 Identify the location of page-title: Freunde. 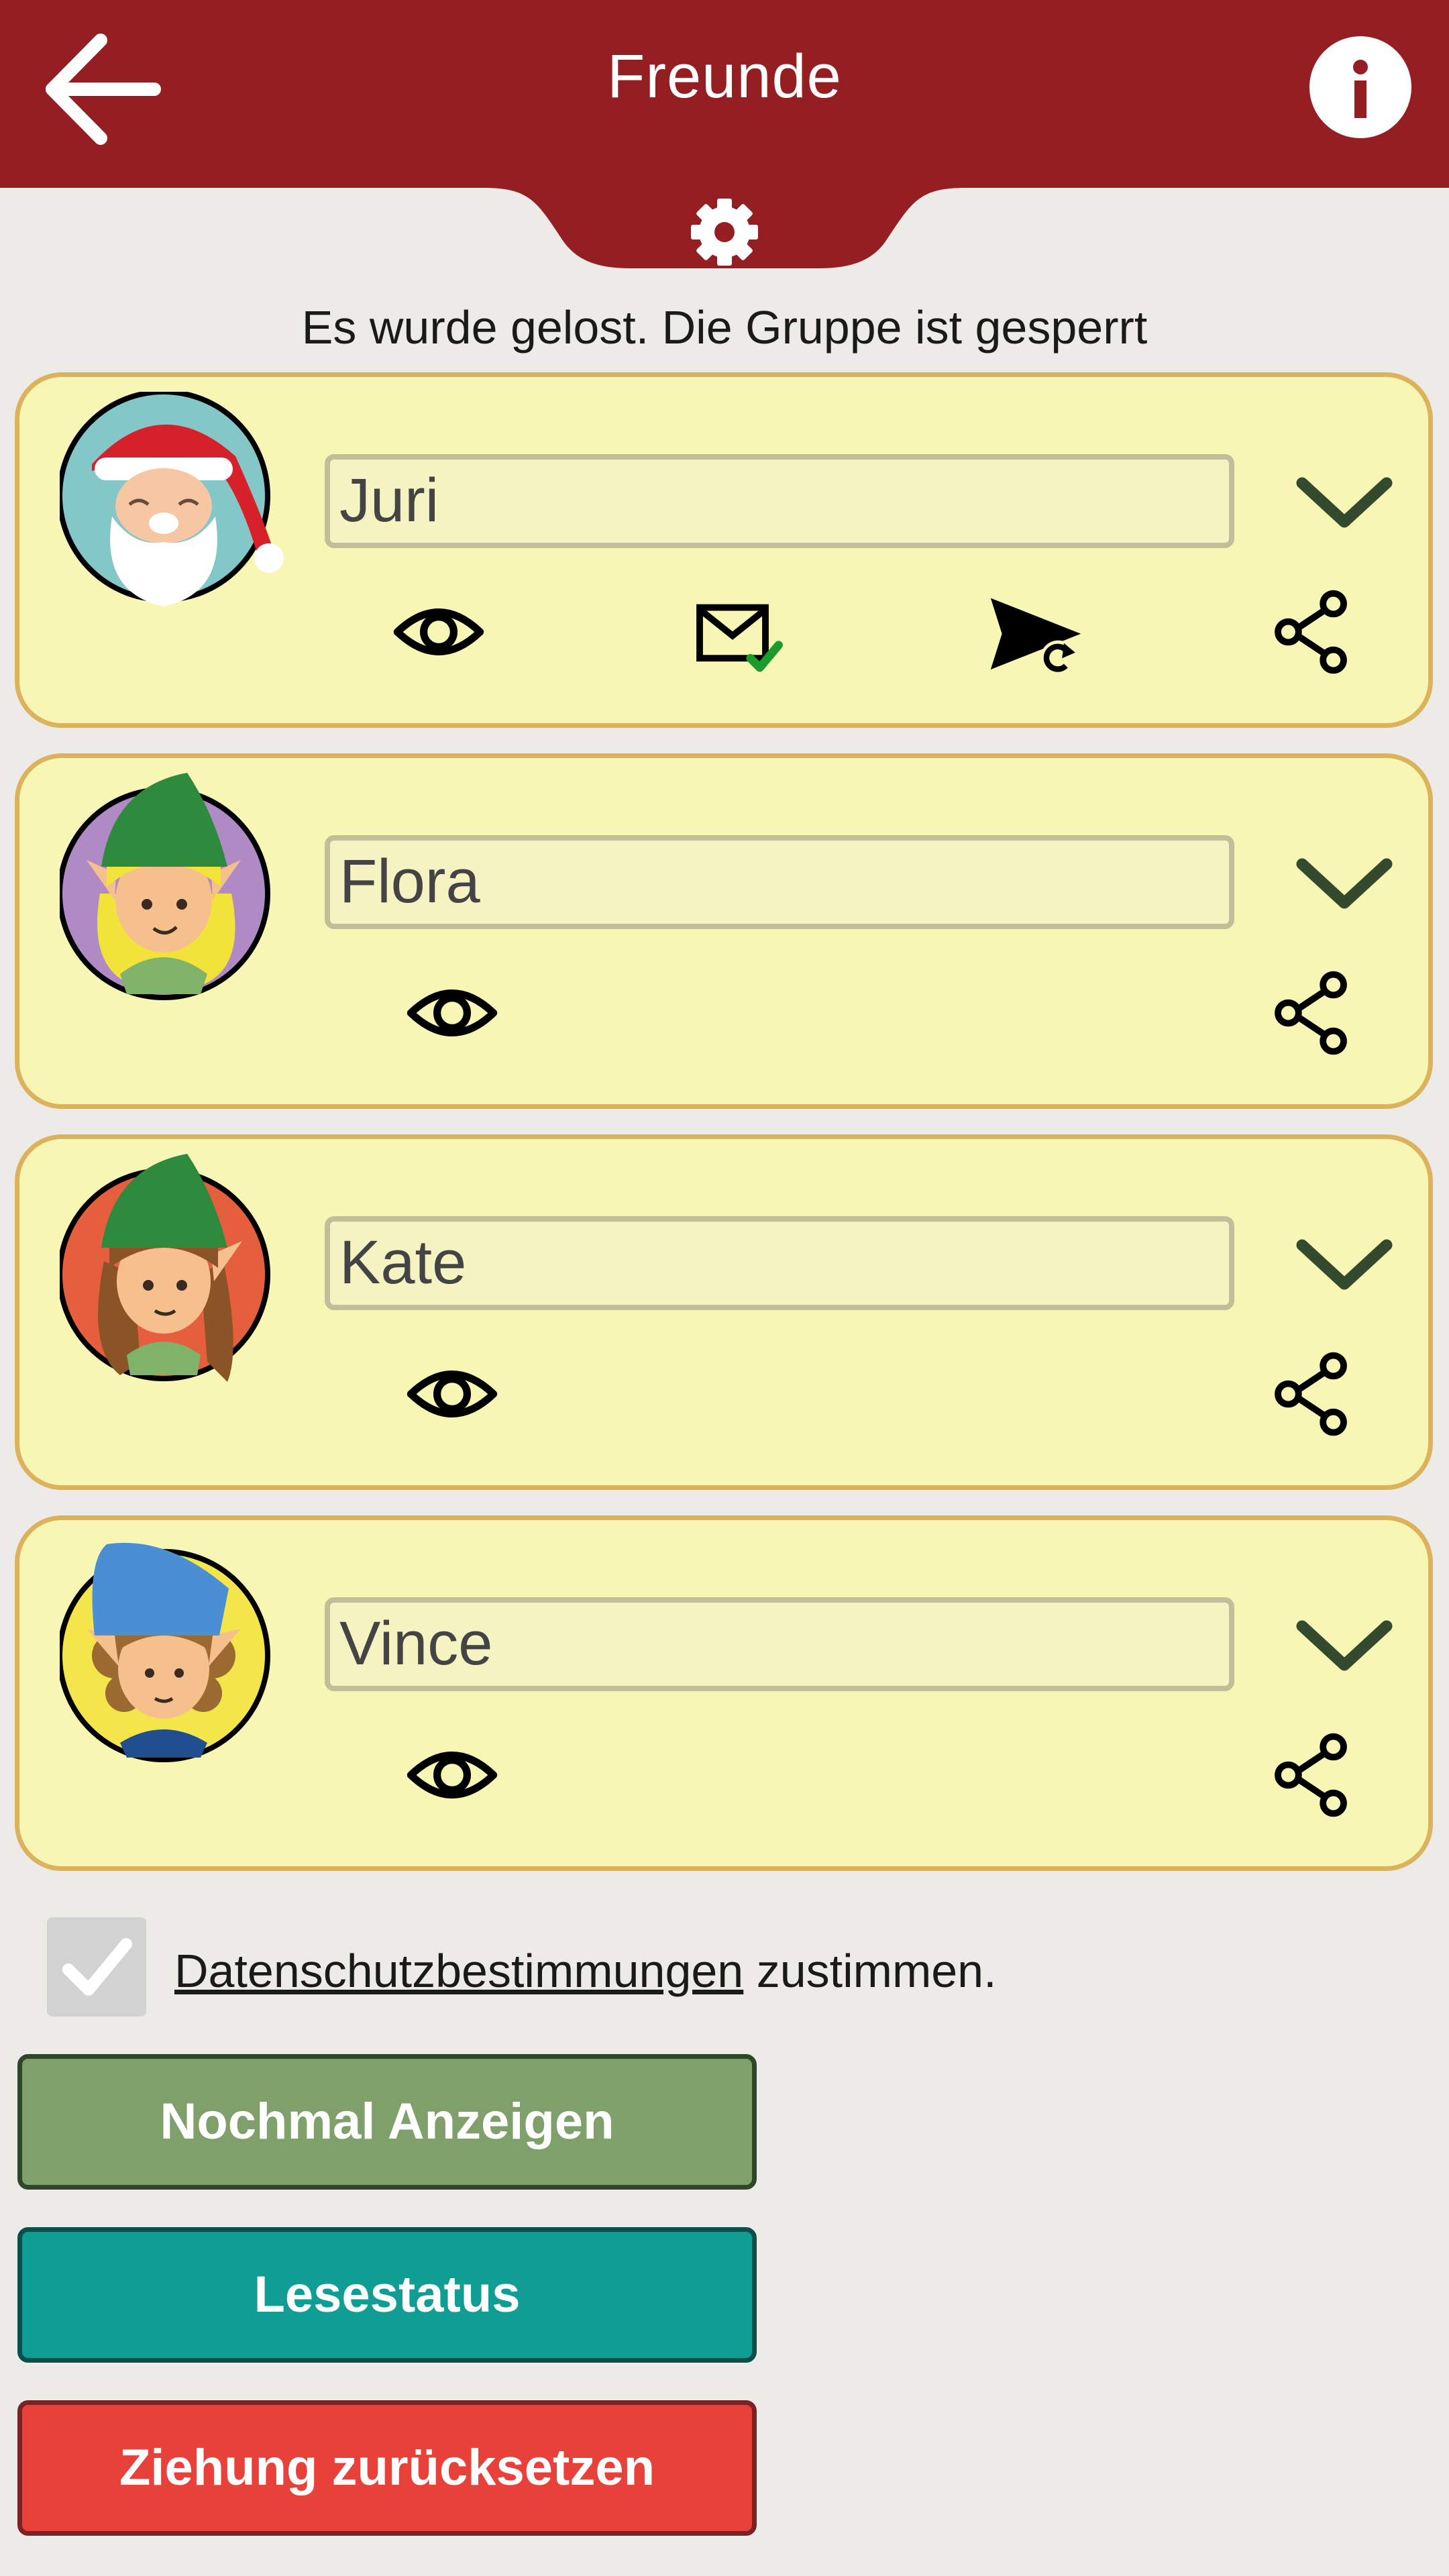
(724, 76).